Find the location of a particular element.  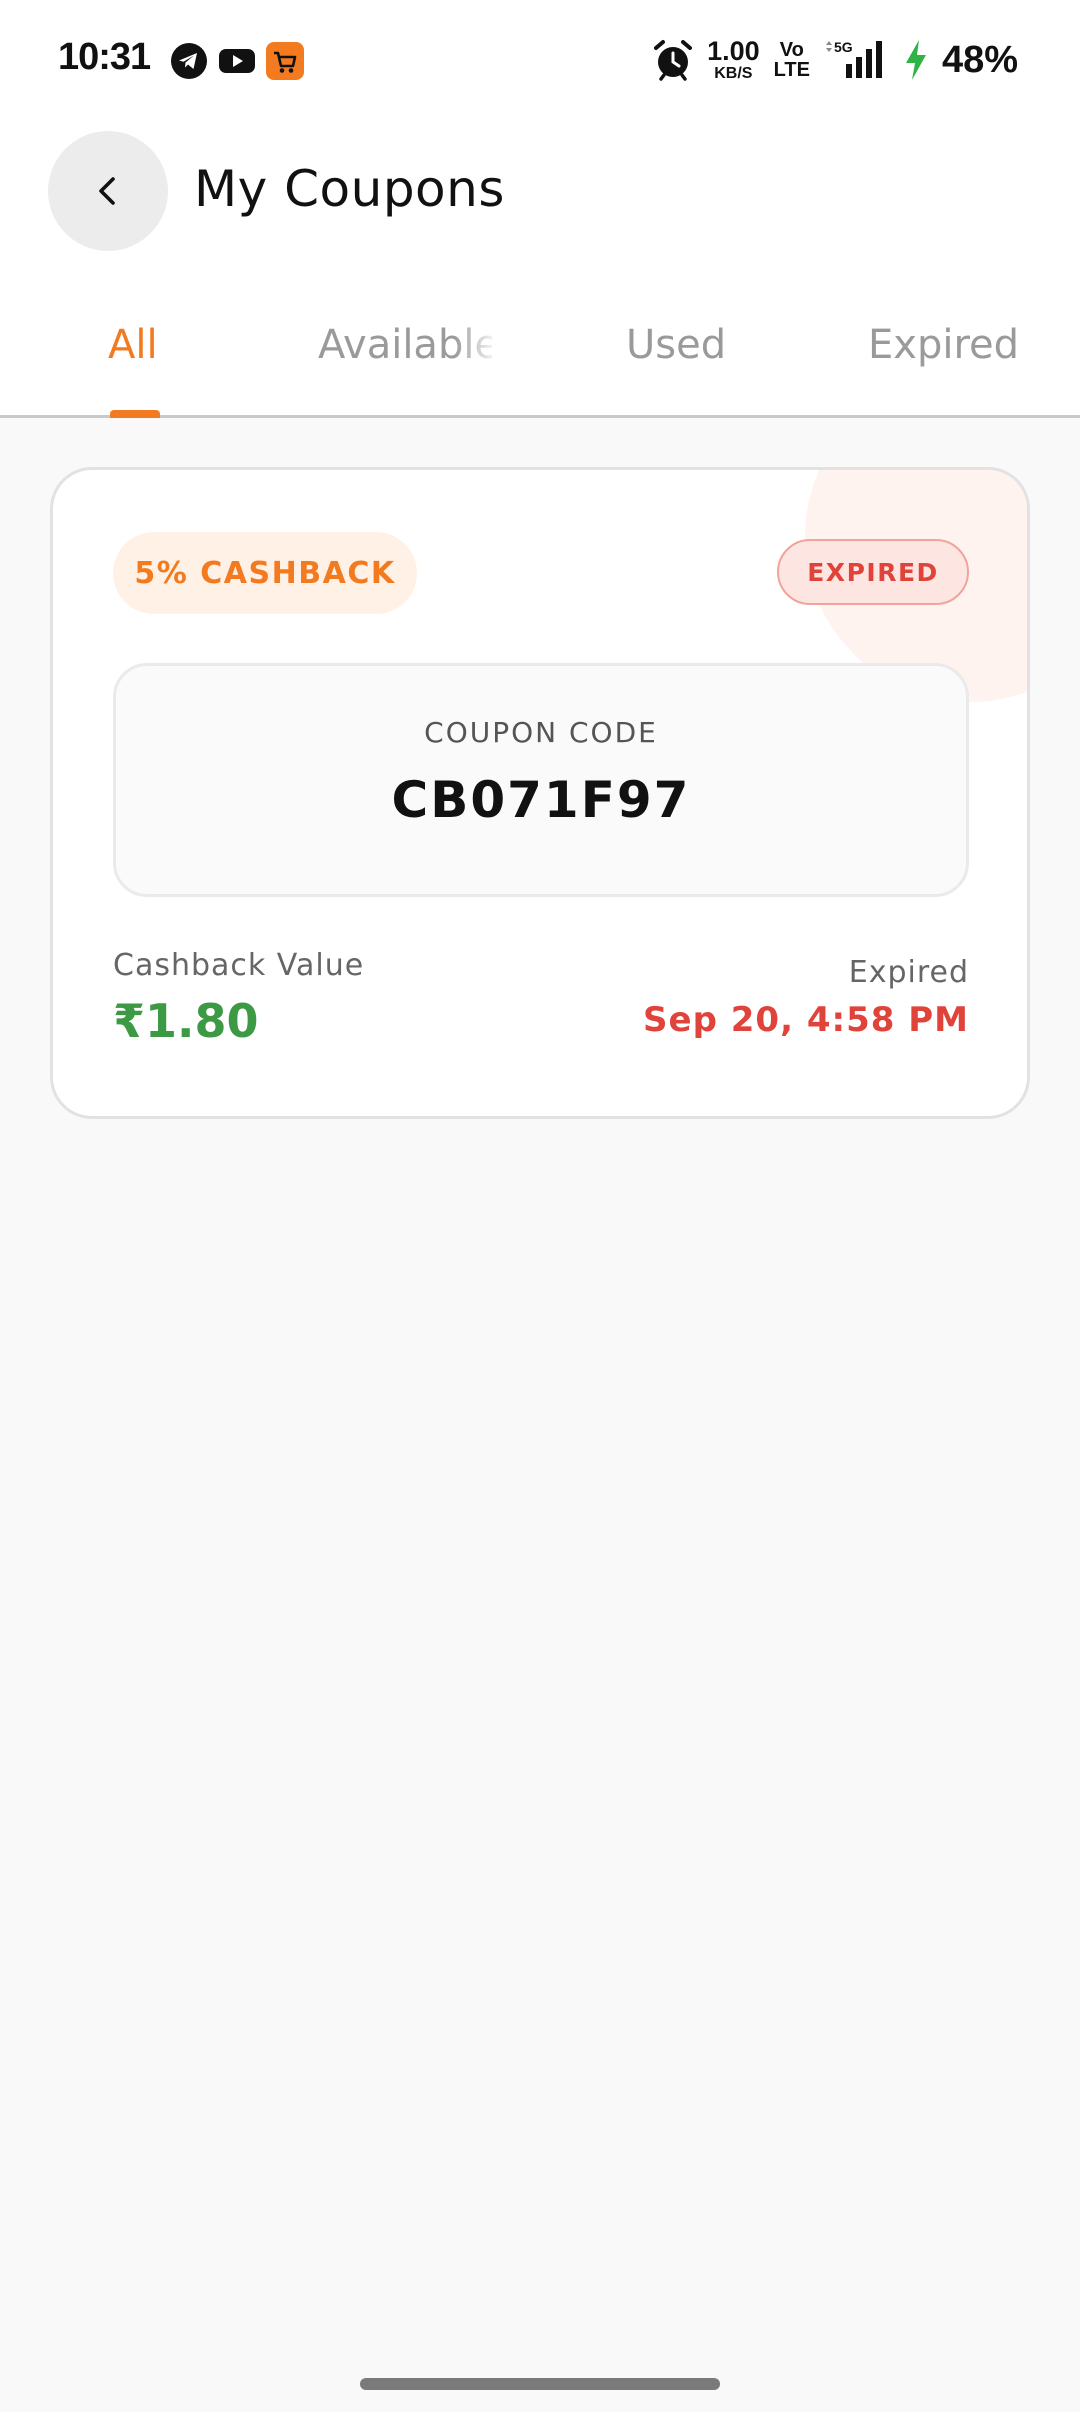

charging-icon is located at coordinates (915, 60).